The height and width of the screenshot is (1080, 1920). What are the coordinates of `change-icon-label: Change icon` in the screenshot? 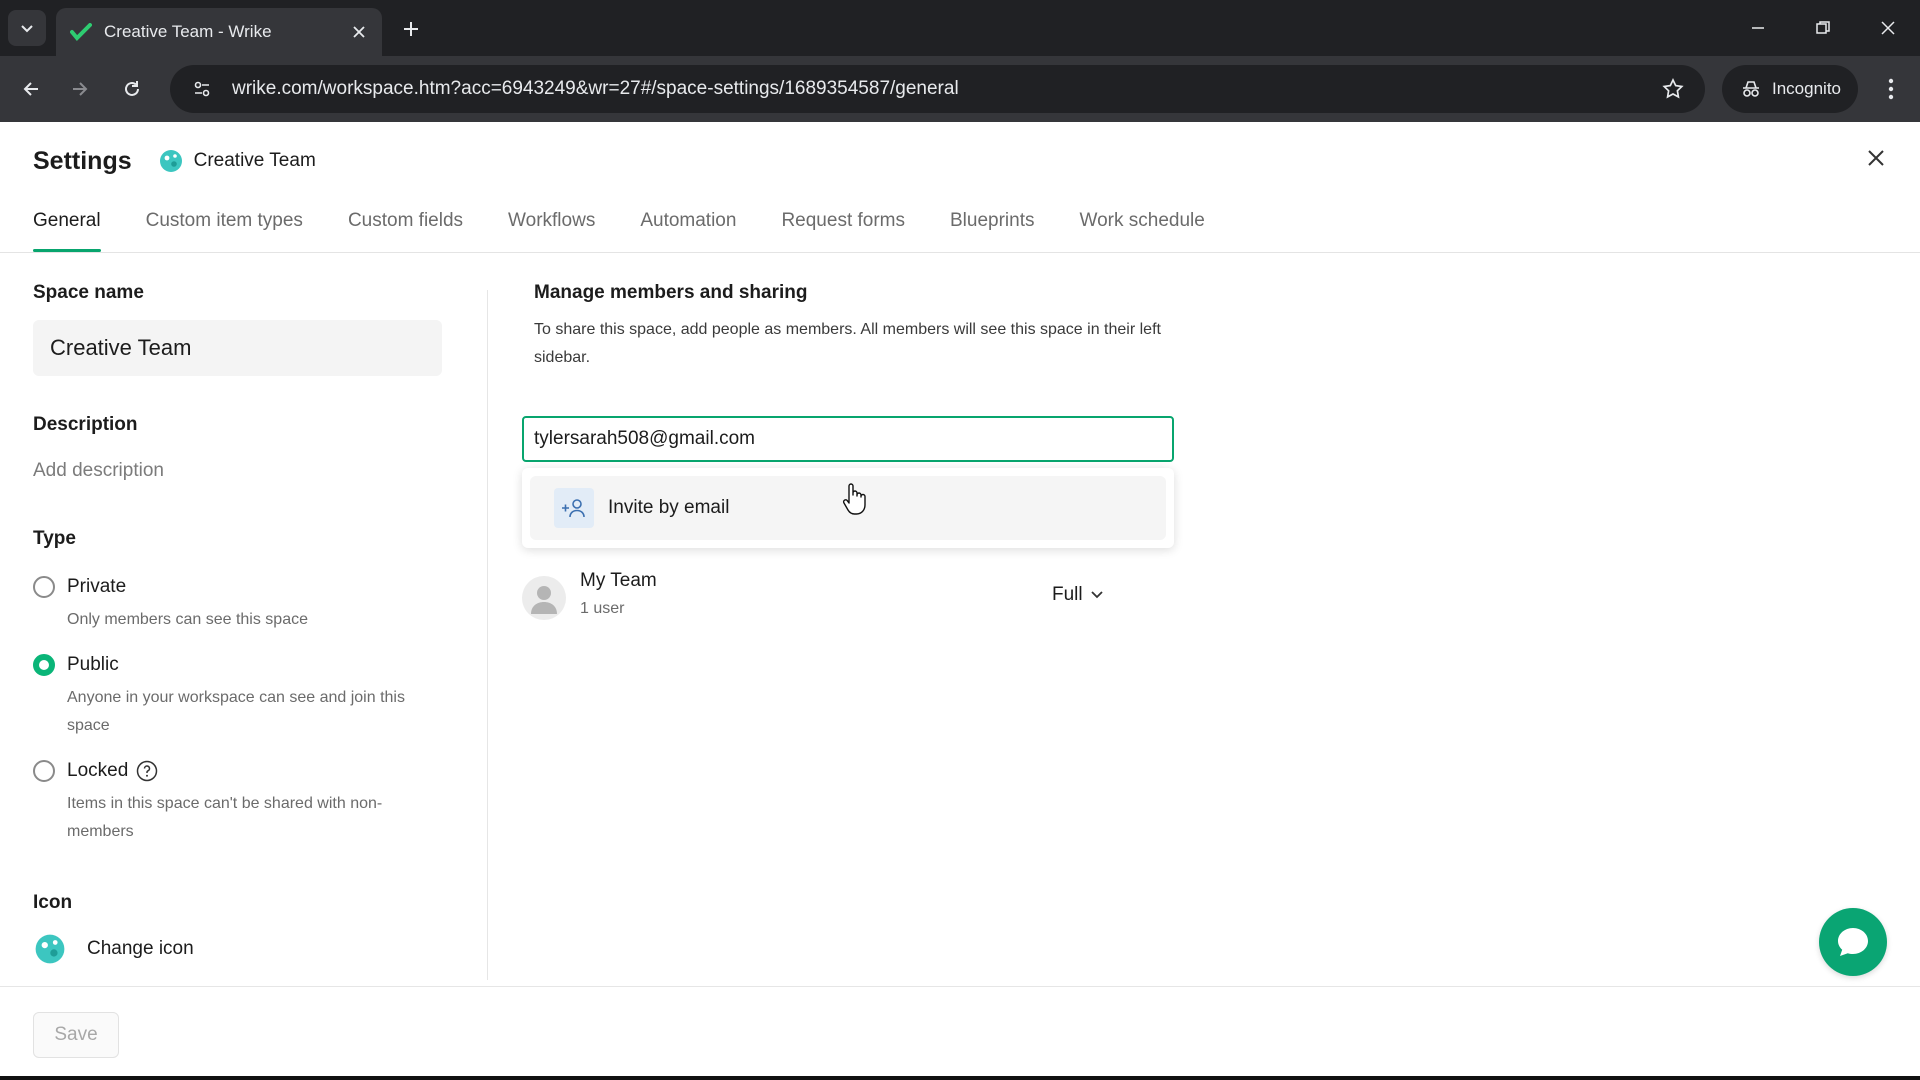 It's located at (140, 948).